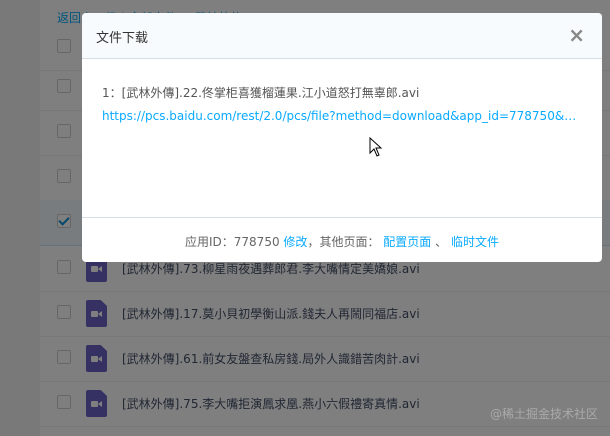 The width and height of the screenshot is (610, 436). What do you see at coordinates (261, 93) in the screenshot?
I see `file-name: 1：[武林外傳].22.佟掌柜喜獲榴蓮果.江小道怒打無辜郎.avi` at bounding box center [261, 93].